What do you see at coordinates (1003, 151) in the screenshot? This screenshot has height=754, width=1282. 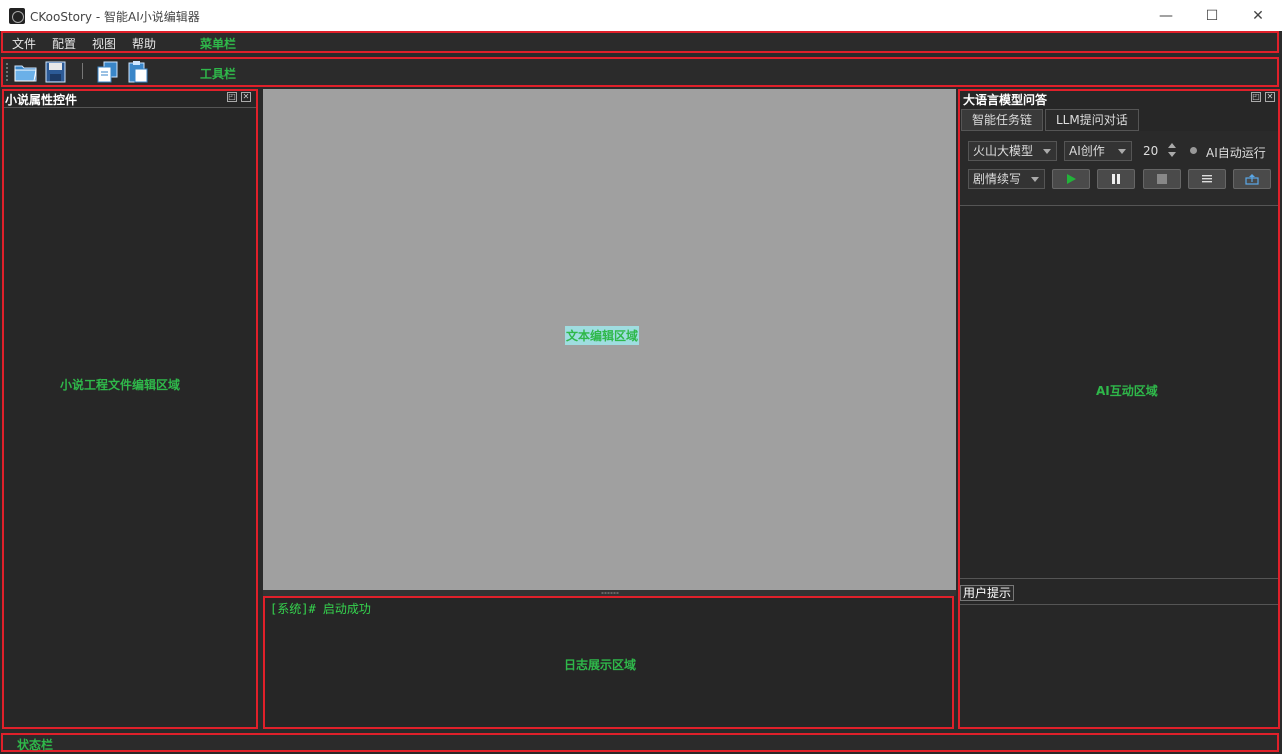 I see `model-select-value: 火山大模型` at bounding box center [1003, 151].